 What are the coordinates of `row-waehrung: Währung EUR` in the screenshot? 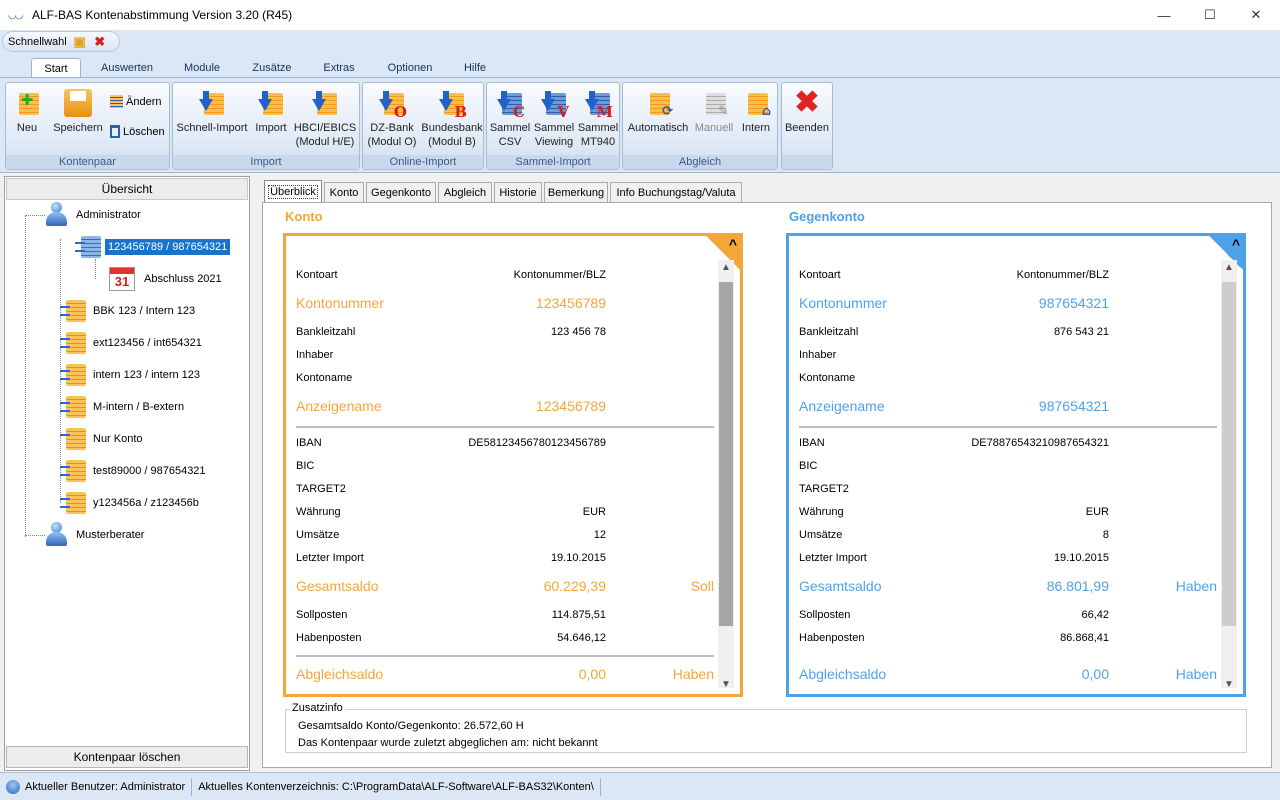 It's located at (501, 513).